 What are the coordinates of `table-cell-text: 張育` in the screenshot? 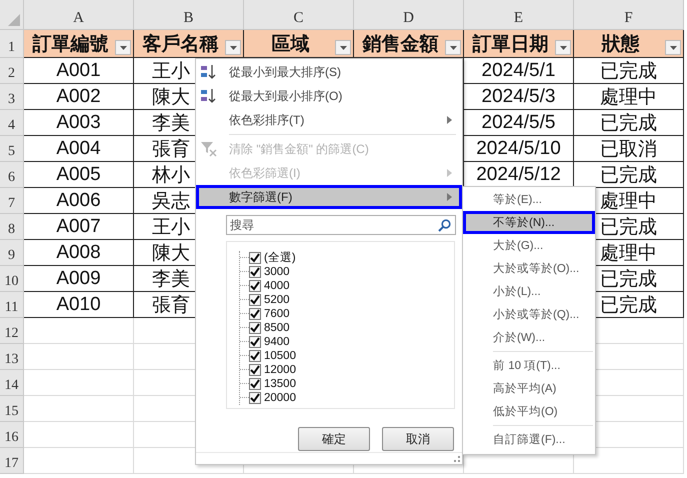 It's located at (171, 306).